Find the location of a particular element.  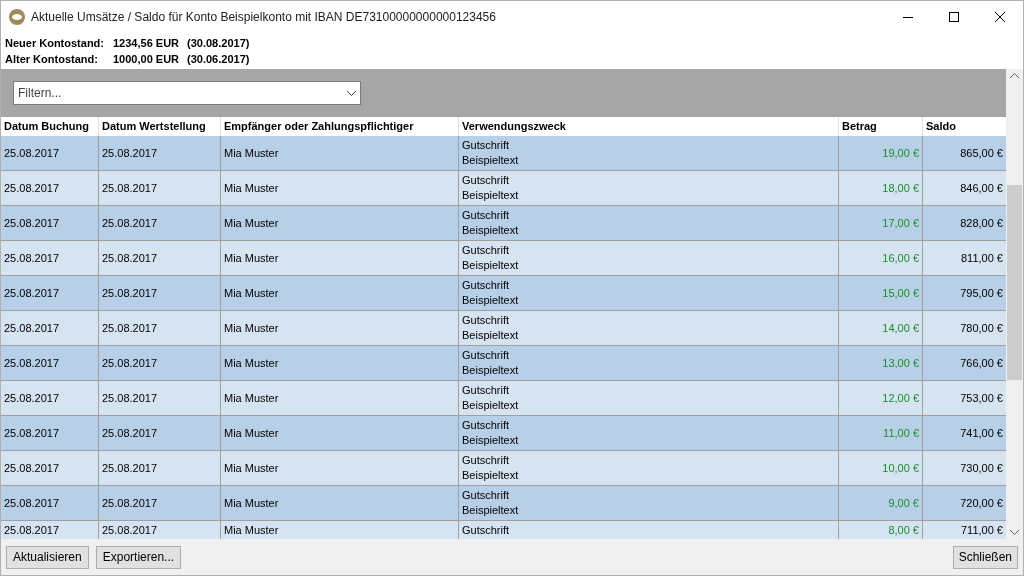

table-row: 25.08.2017 25.08.2017 Mia Muster Gutschrift Beispieltext 17,00 € 828,00 € is located at coordinates (503, 223).